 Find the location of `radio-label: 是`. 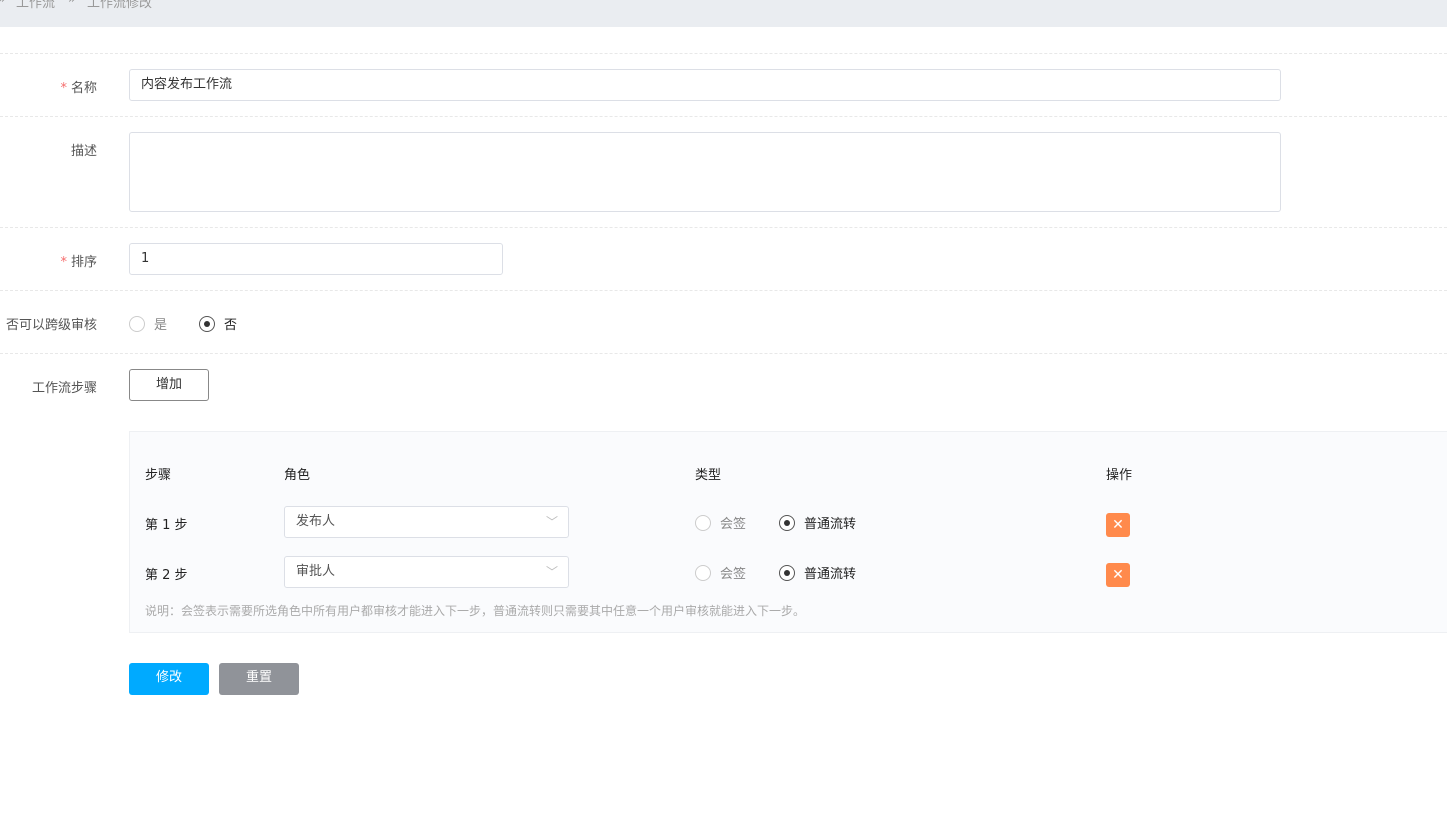

radio-label: 是 is located at coordinates (161, 325).